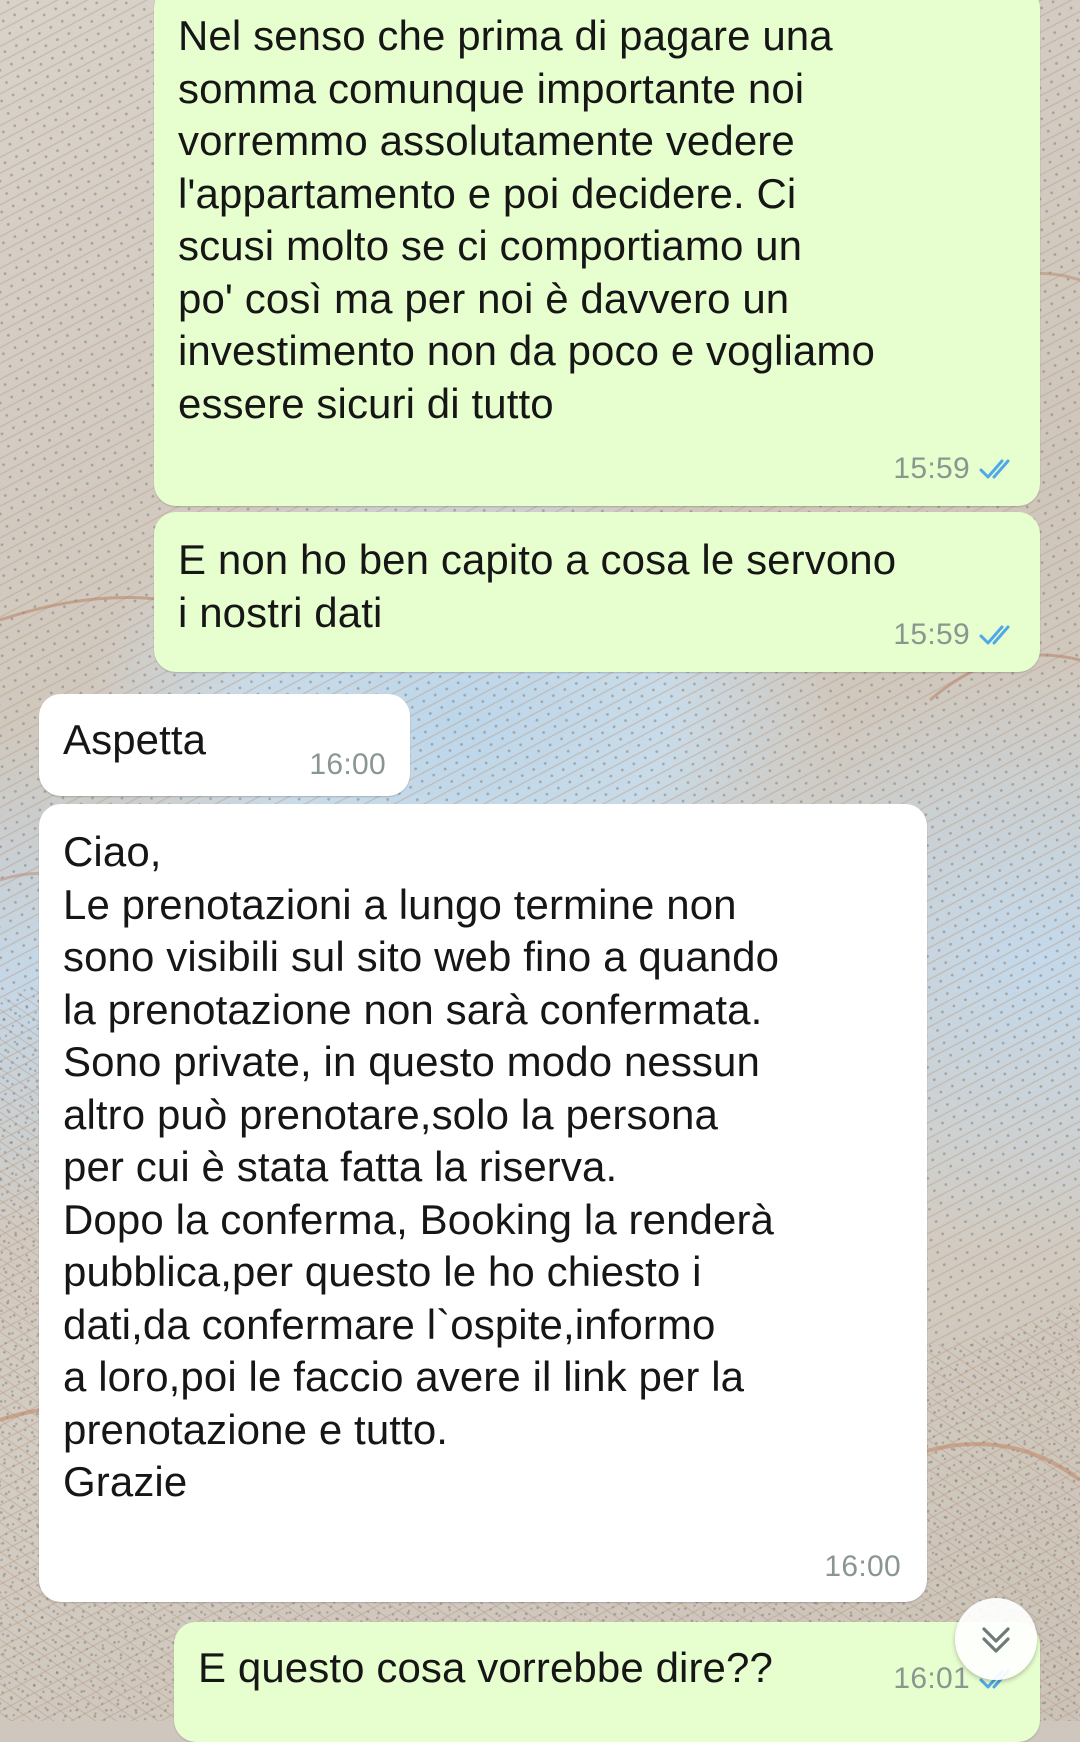  What do you see at coordinates (224, 745) in the screenshot?
I see `message-bubble-incoming: Aspetta 16:00` at bounding box center [224, 745].